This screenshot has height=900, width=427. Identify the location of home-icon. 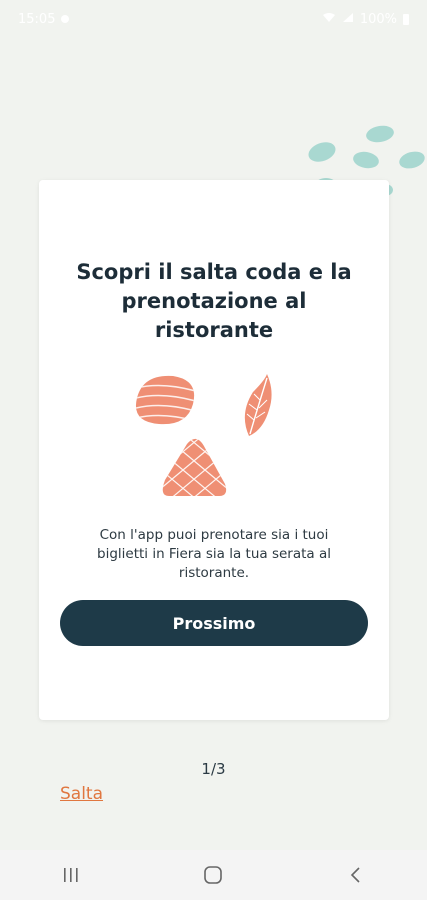
(213, 875).